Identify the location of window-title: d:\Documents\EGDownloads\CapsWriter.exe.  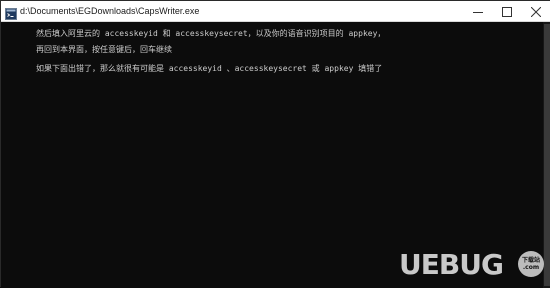
(110, 11).